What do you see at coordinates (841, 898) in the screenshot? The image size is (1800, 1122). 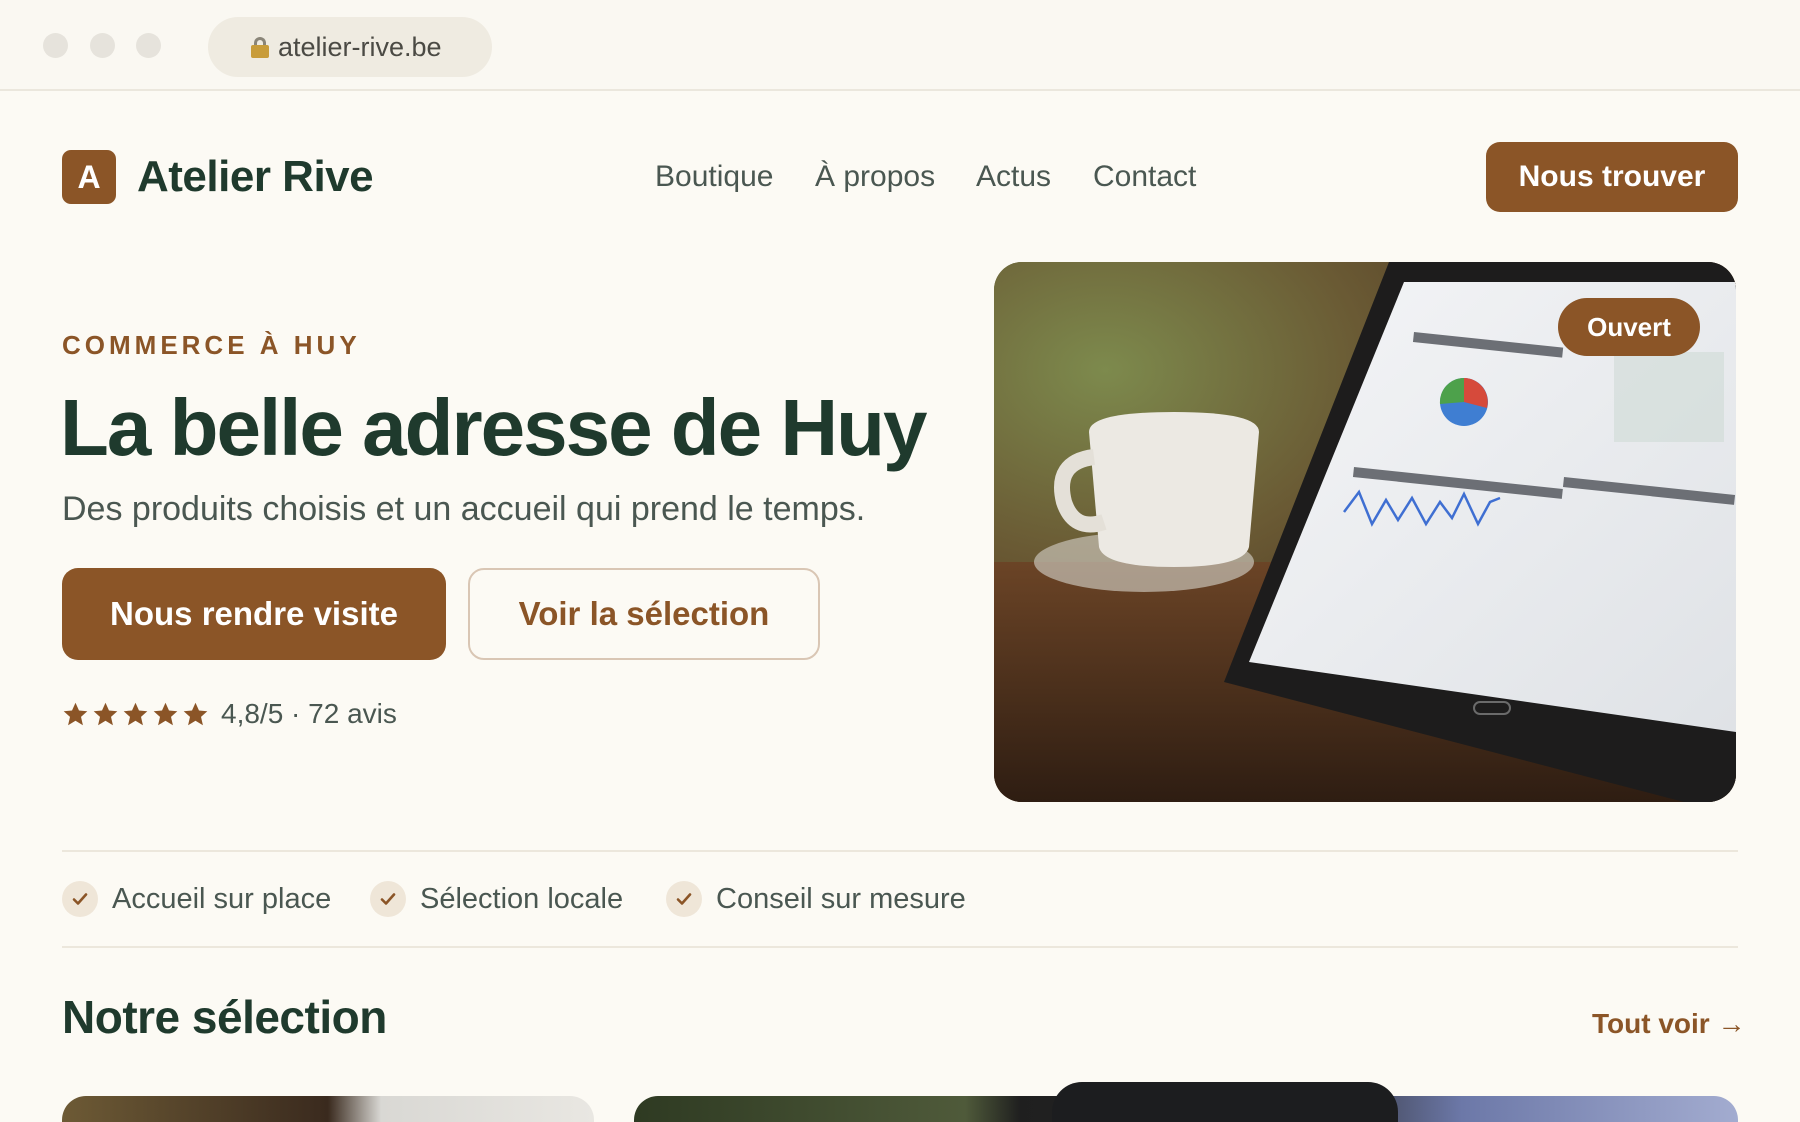 I see `feature-label: Conseil sur mesure` at bounding box center [841, 898].